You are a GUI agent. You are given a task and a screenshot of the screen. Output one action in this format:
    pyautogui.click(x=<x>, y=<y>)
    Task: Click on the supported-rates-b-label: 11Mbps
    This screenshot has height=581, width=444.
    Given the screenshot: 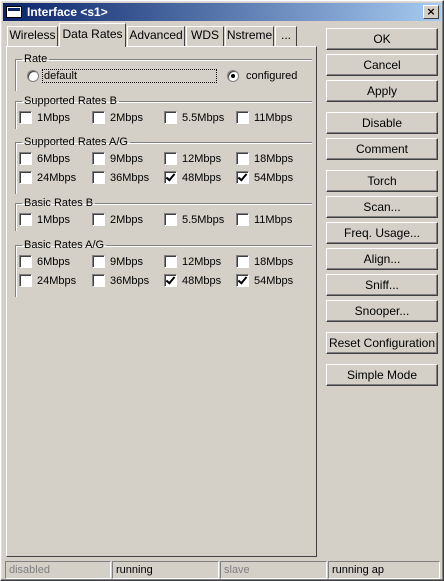 What is the action you would take?
    pyautogui.click(x=273, y=118)
    